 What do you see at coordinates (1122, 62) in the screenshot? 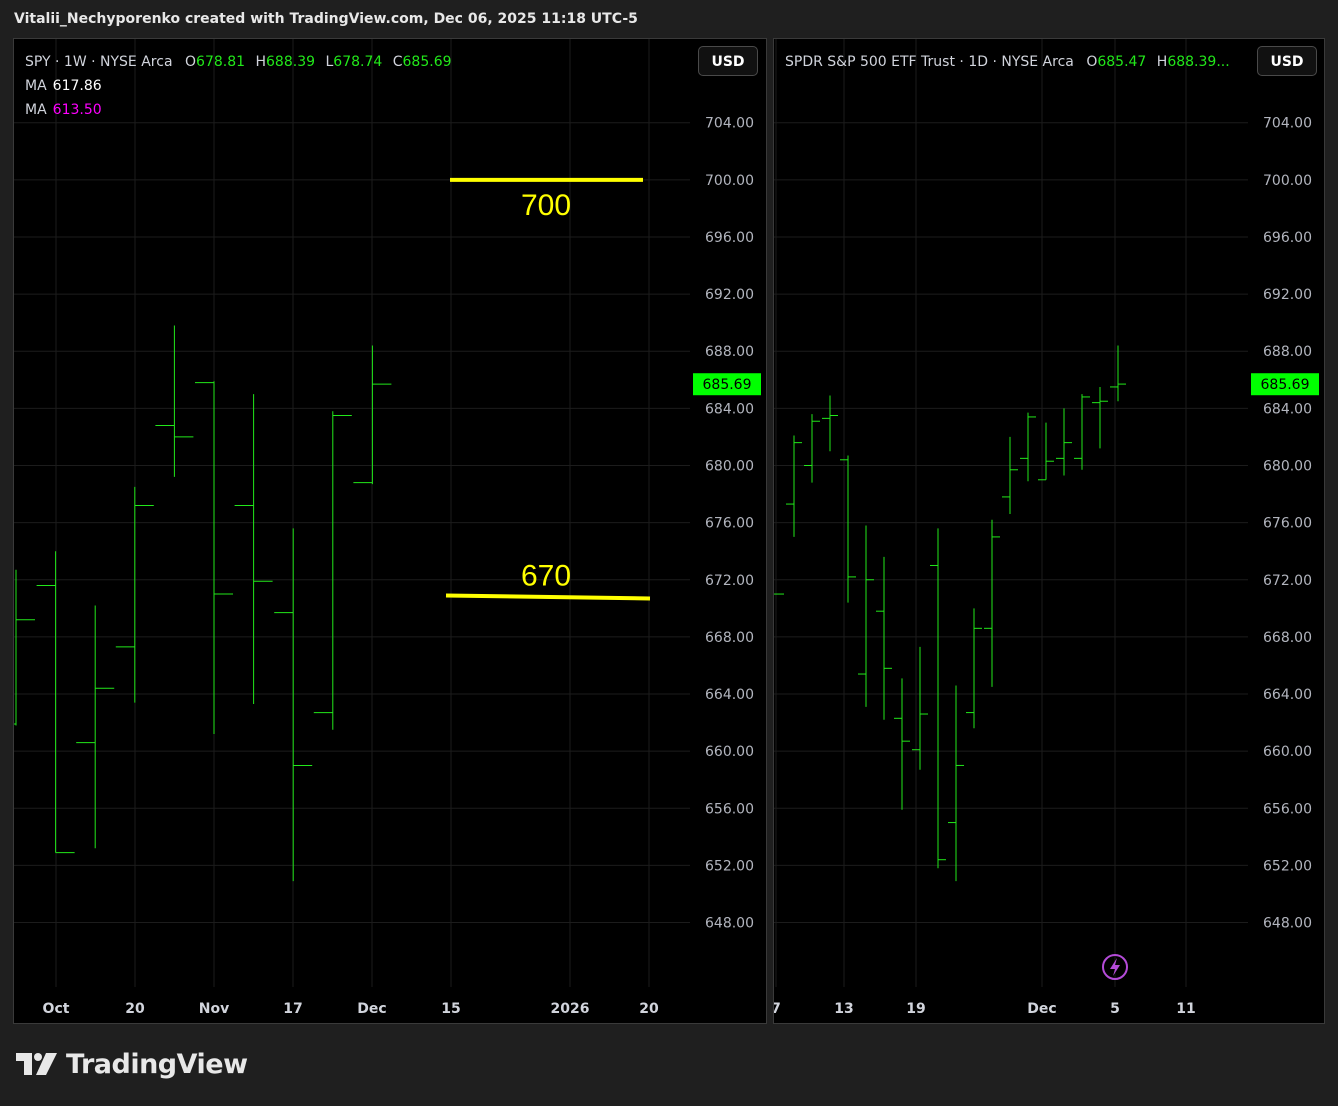
I see `open-value: 685.47` at bounding box center [1122, 62].